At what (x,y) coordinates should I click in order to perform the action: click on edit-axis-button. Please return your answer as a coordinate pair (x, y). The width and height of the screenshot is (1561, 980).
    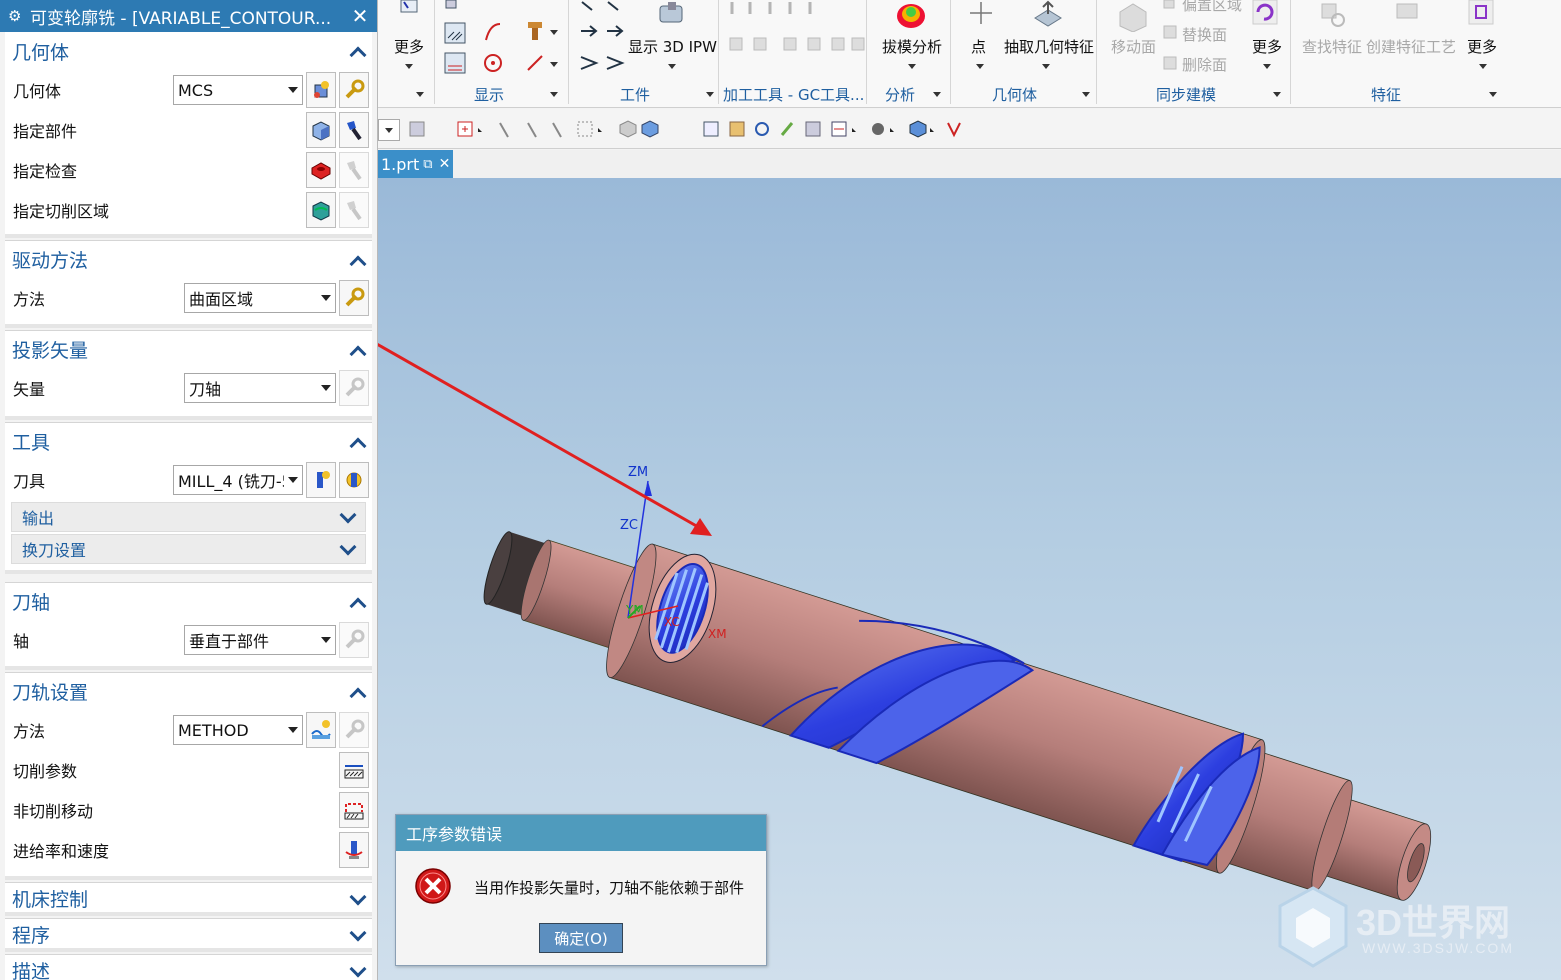
    Looking at the image, I should click on (354, 640).